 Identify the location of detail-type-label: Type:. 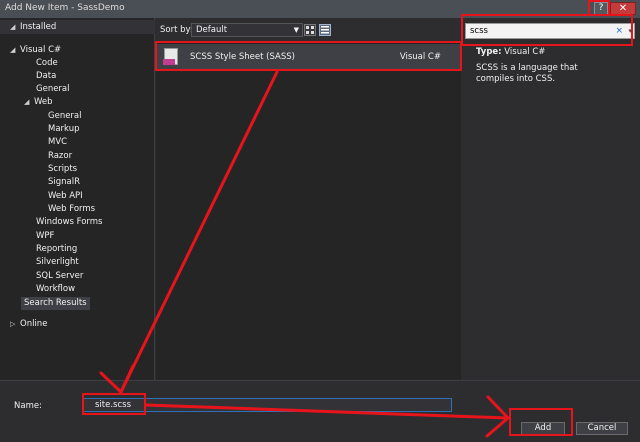
(489, 52).